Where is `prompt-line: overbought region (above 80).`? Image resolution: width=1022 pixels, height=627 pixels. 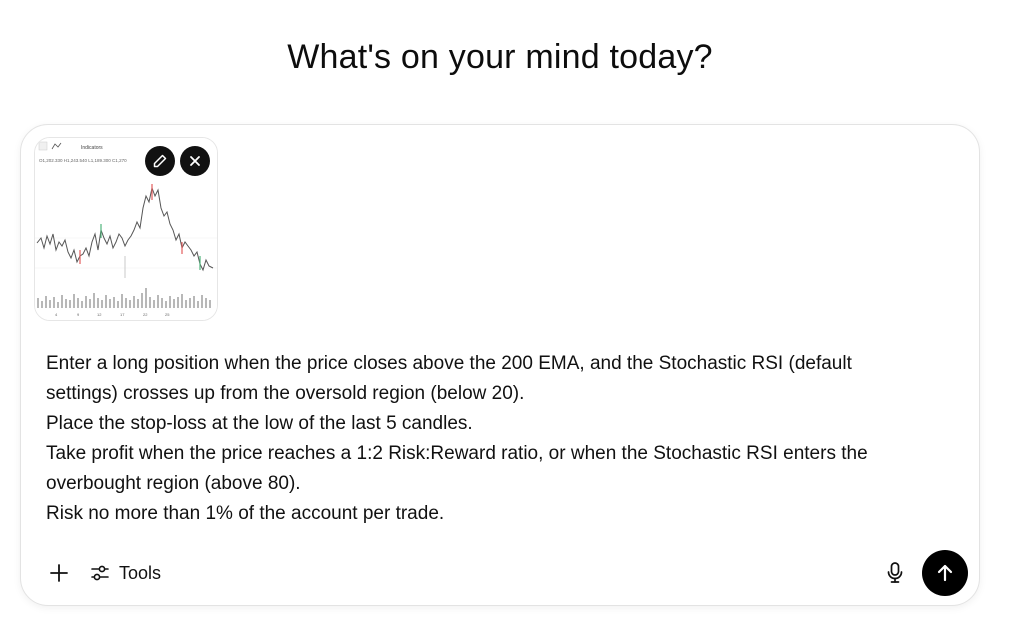
prompt-line: overbought region (above 80). is located at coordinates (173, 483).